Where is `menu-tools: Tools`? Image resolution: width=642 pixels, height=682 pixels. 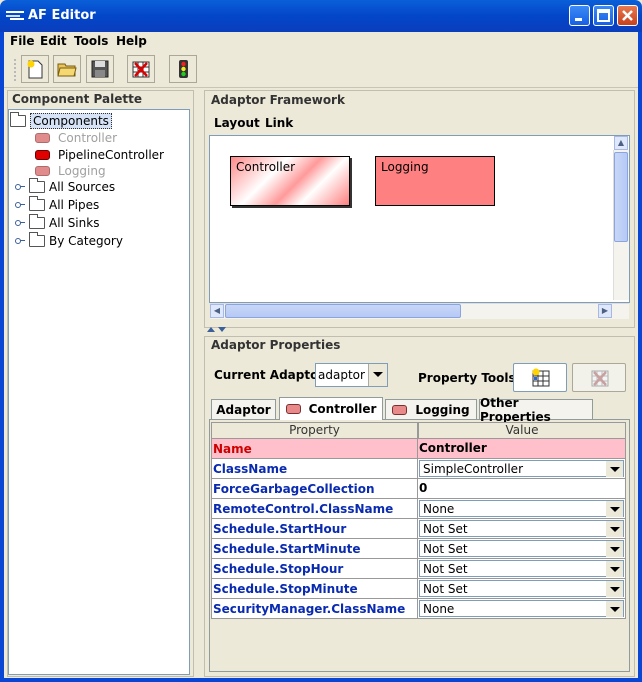
menu-tools: Tools is located at coordinates (91, 41).